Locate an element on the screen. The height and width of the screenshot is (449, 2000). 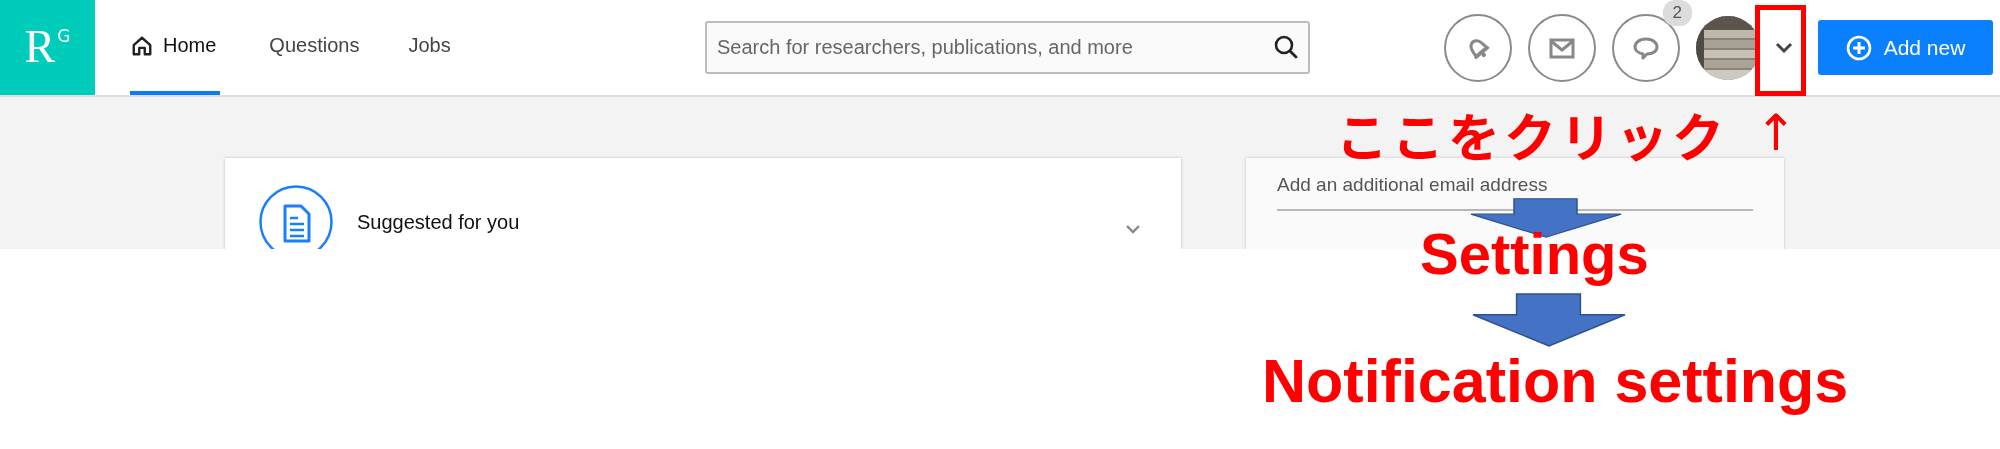
document-icon is located at coordinates (296, 217).